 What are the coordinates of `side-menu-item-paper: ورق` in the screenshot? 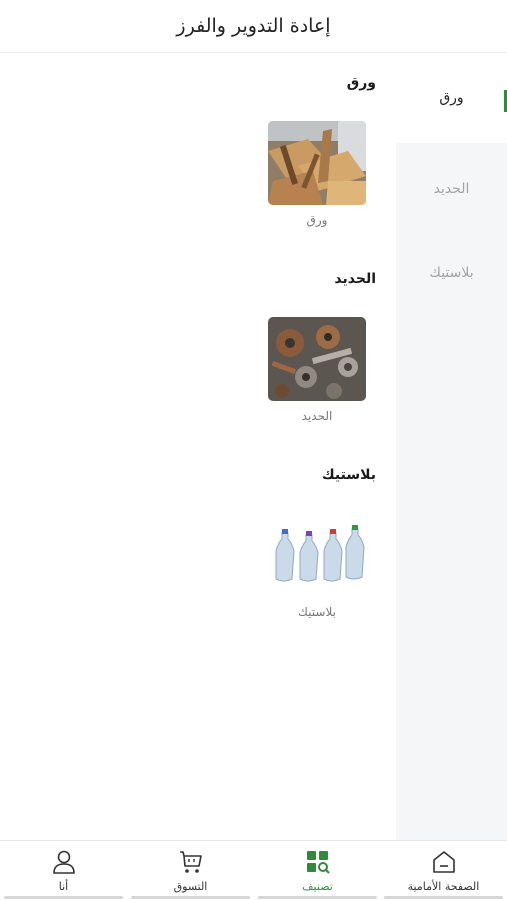 It's located at (451, 98).